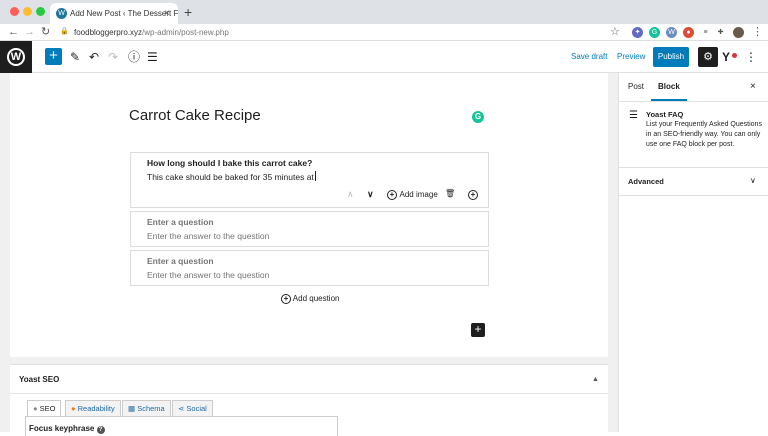  Describe the element at coordinates (633, 115) in the screenshot. I see `faq-block-icon: ☰` at that location.